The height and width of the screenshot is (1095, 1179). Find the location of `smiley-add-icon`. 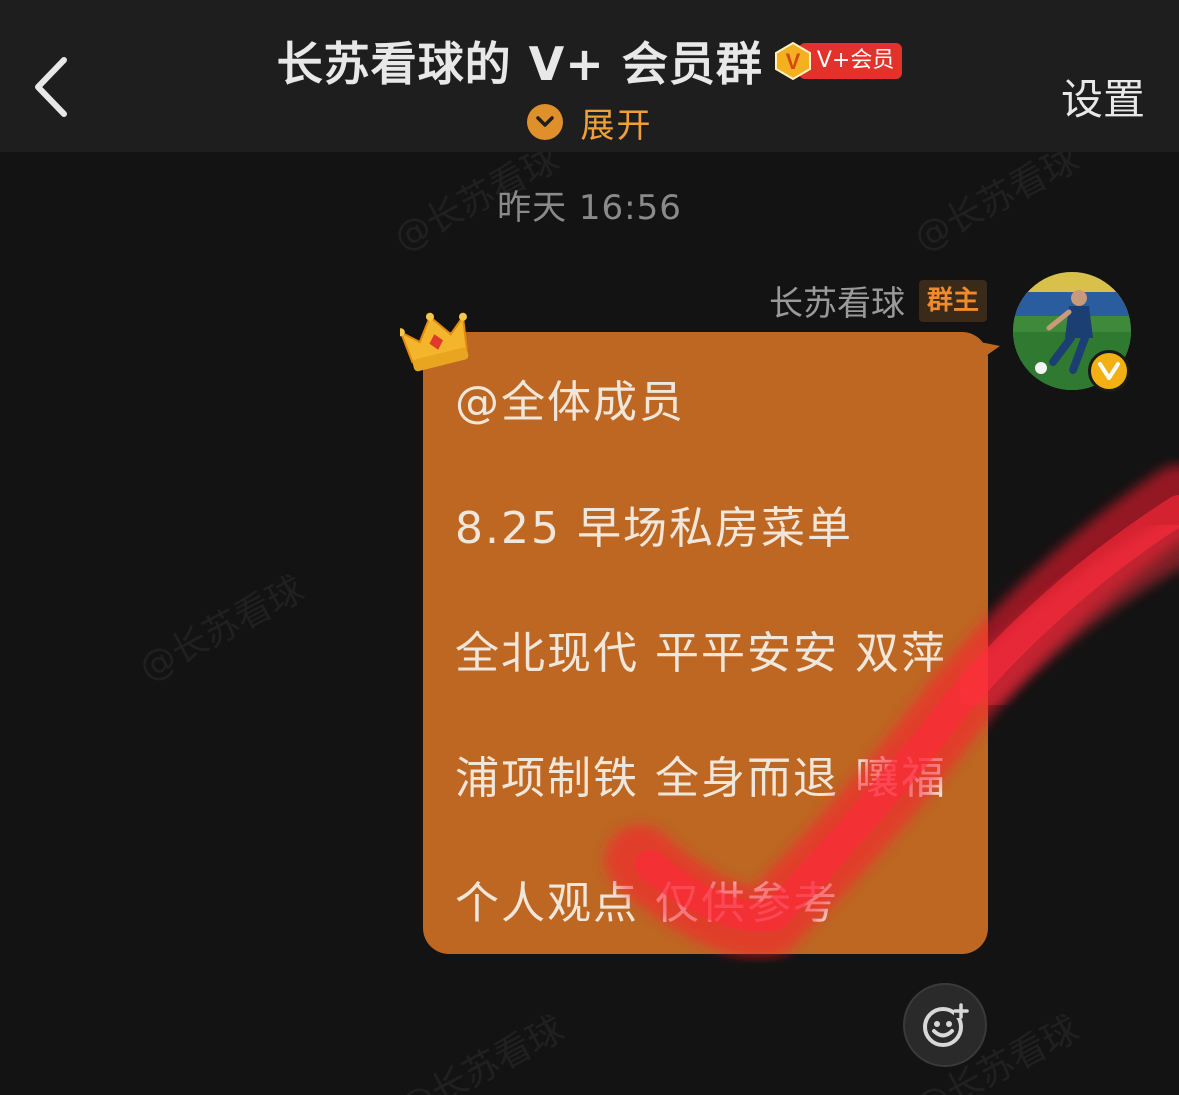

smiley-add-icon is located at coordinates (946, 1025).